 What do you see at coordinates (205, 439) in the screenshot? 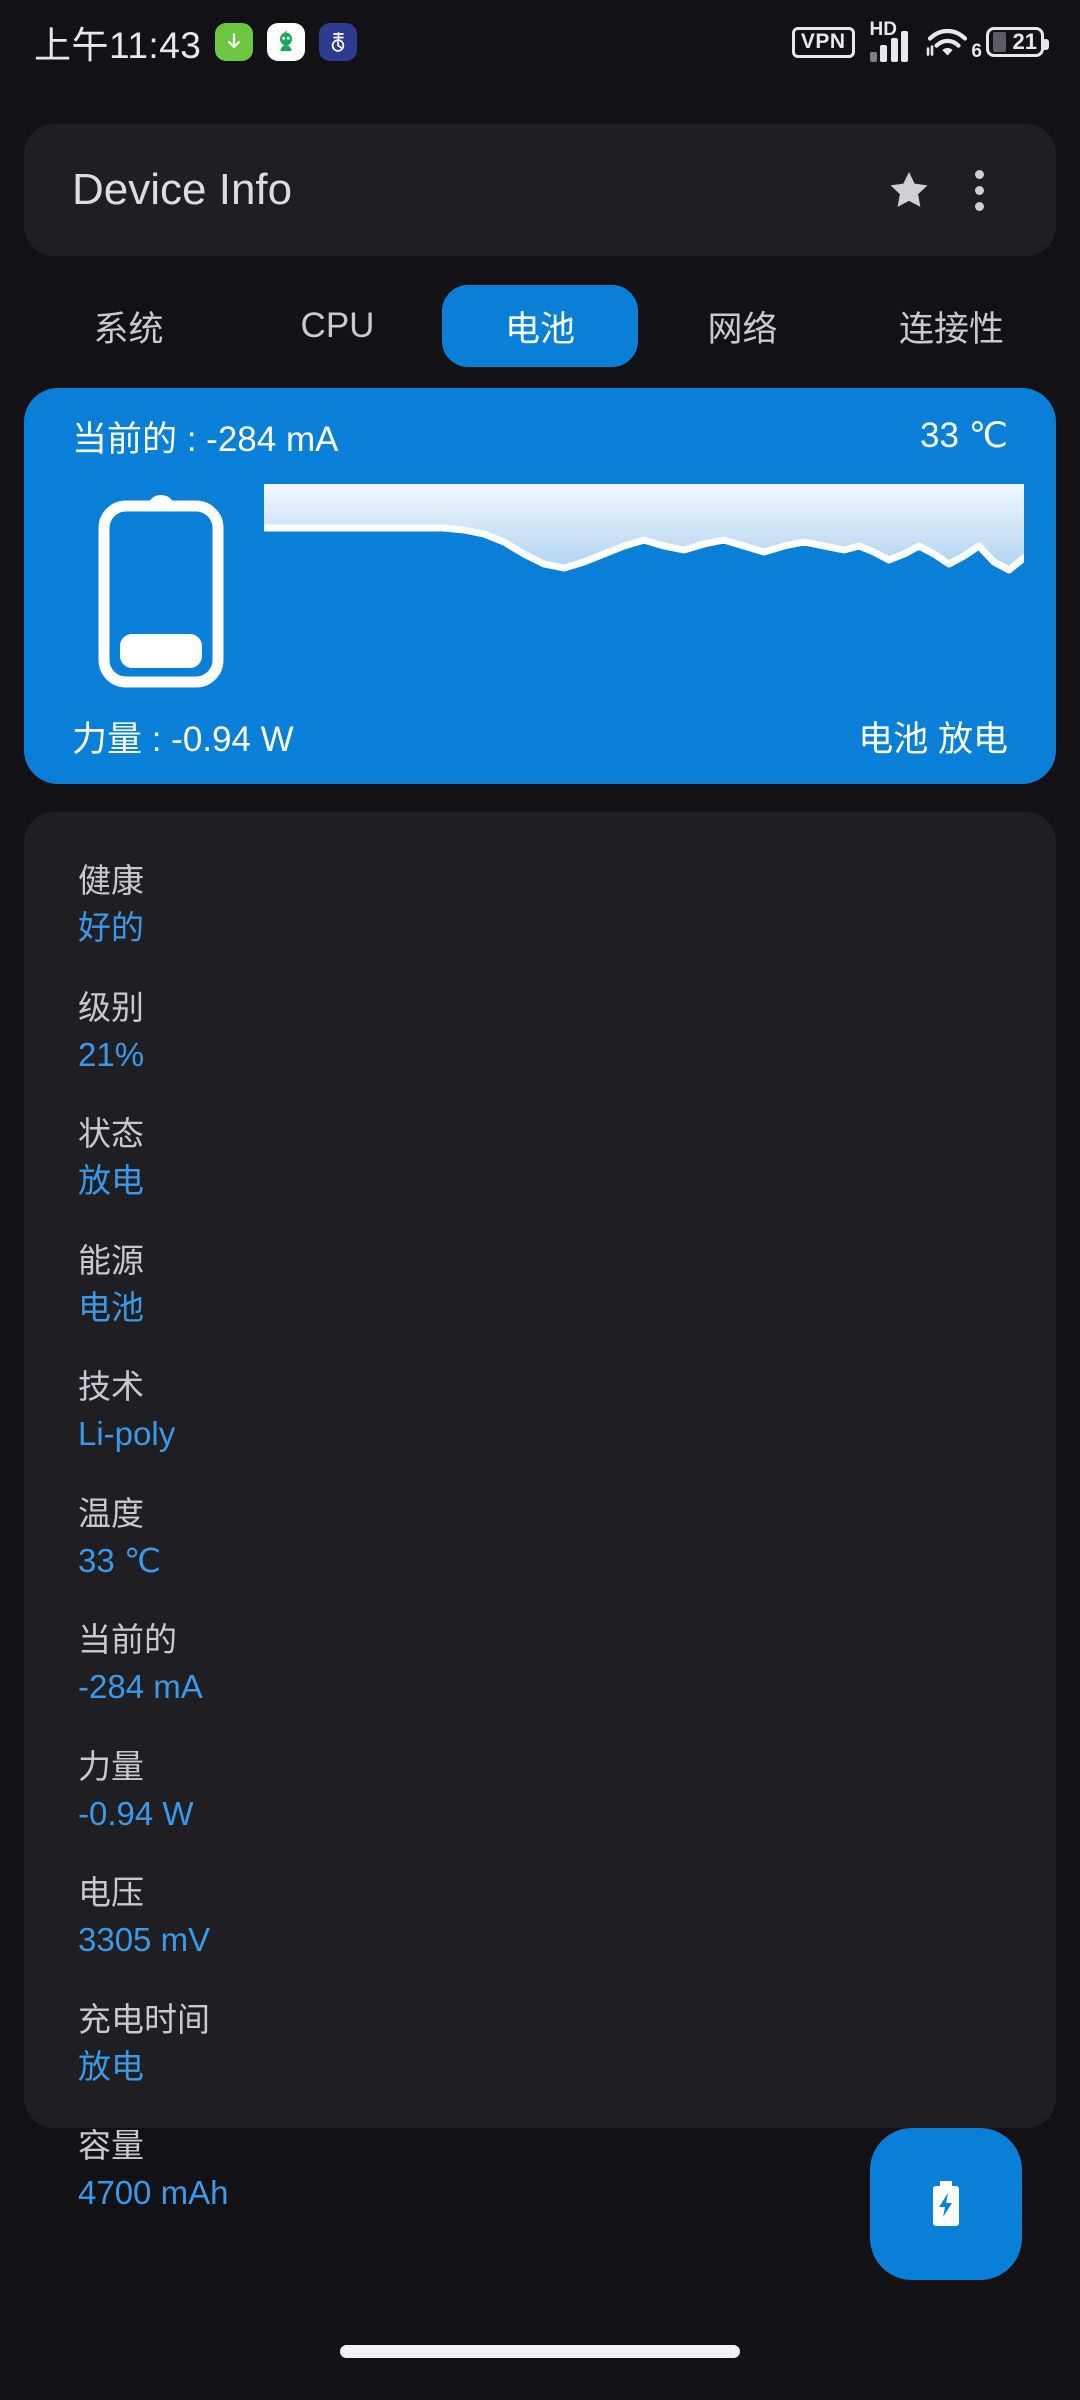
I see `current-reading-label: 当前的 : -284 mA` at bounding box center [205, 439].